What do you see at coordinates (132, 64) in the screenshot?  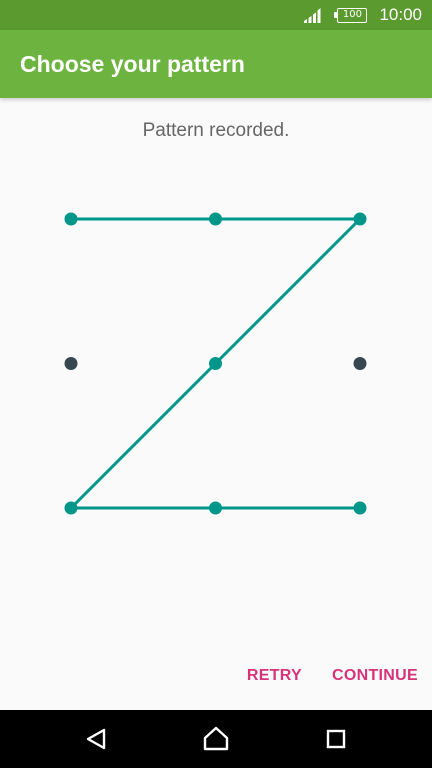 I see `page-title: Choose your pattern` at bounding box center [132, 64].